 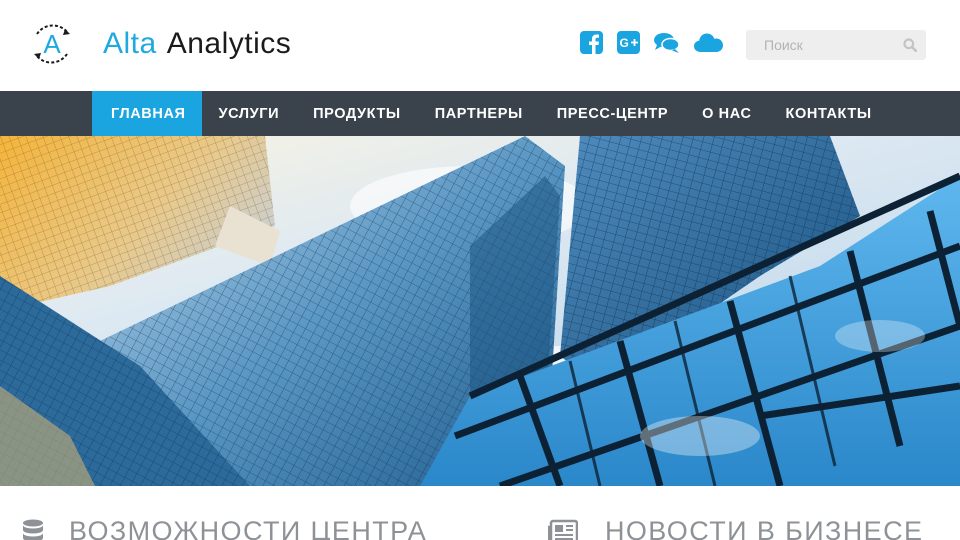 What do you see at coordinates (821, 45) in the screenshot?
I see `search-input` at bounding box center [821, 45].